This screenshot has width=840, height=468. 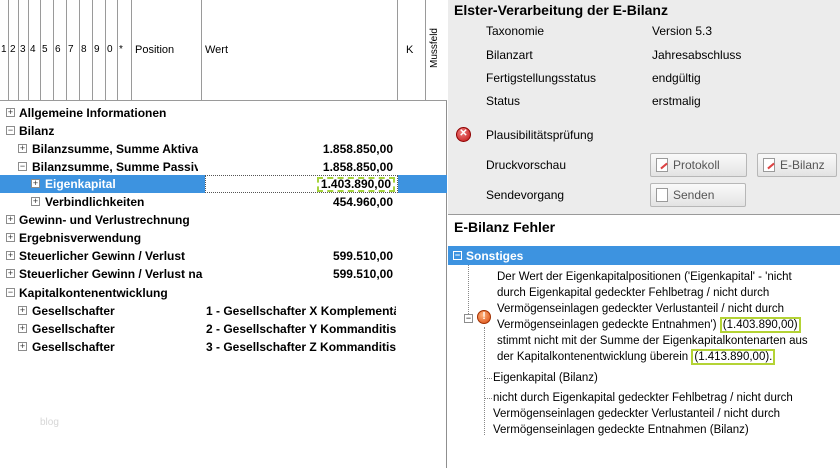 I want to click on column-header-8: 8, so click(x=86, y=50).